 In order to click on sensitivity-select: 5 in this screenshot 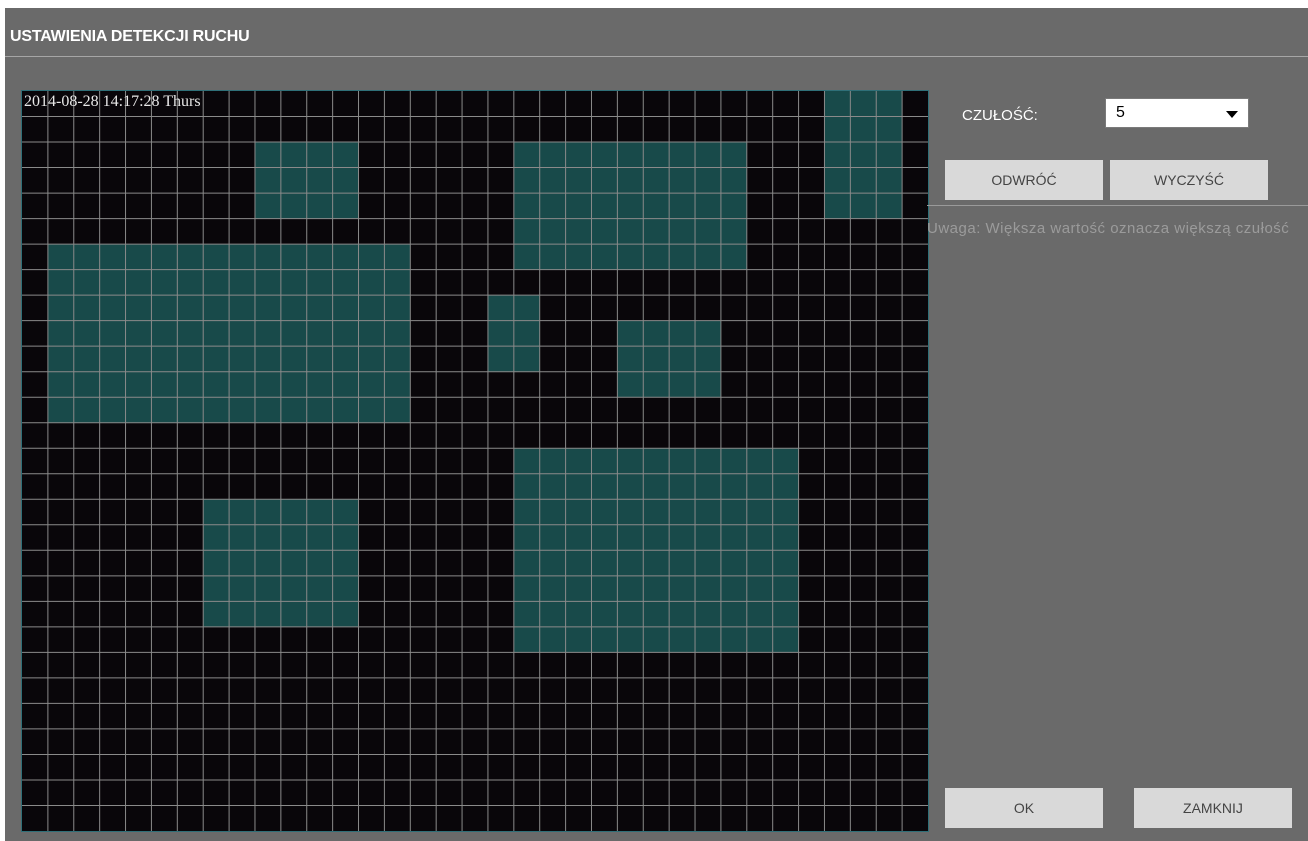, I will do `click(1177, 113)`.